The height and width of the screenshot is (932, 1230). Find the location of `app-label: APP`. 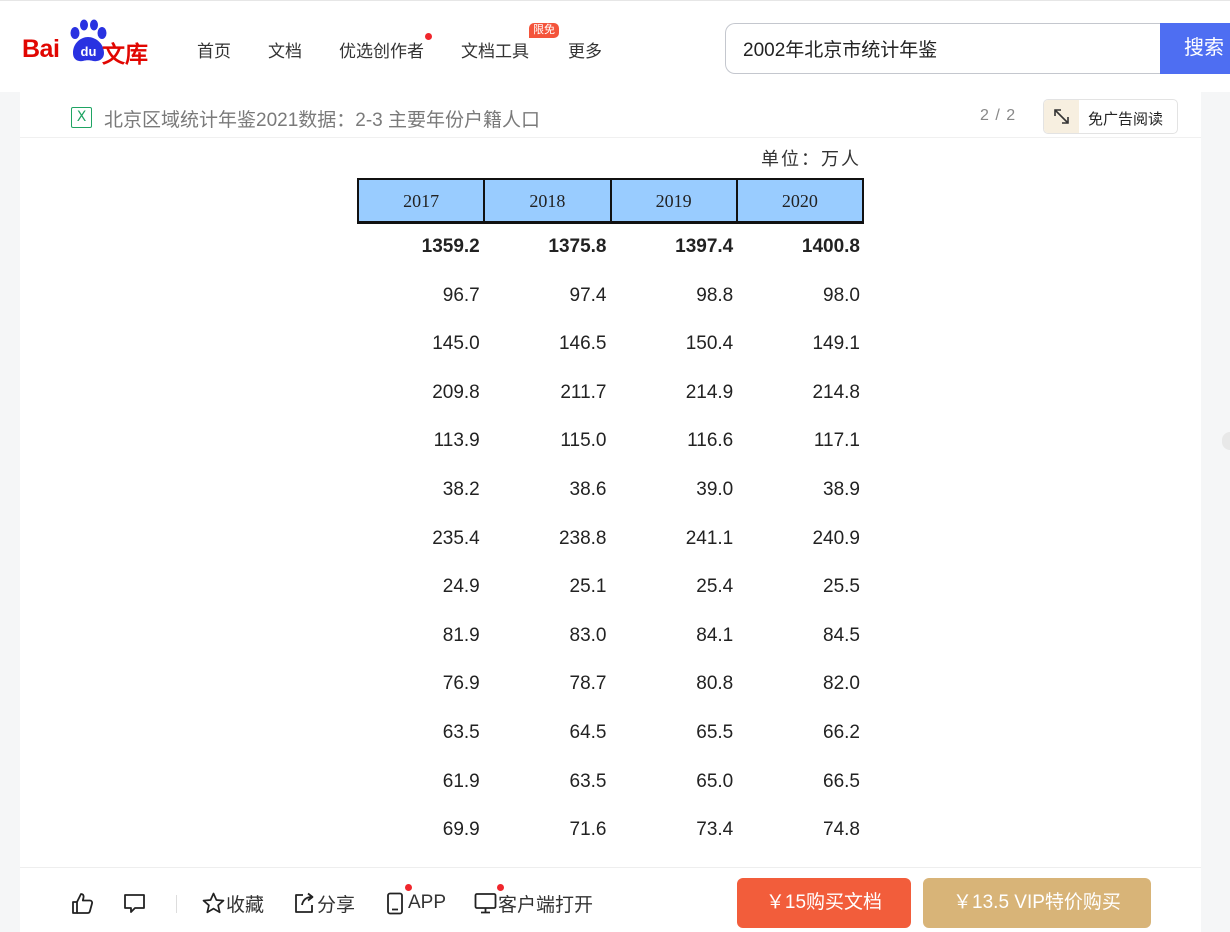

app-label: APP is located at coordinates (427, 902).